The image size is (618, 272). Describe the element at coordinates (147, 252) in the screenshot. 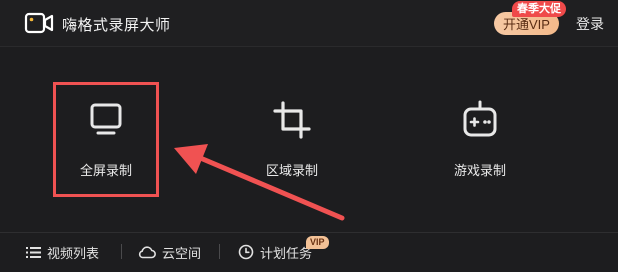

I see `cloud-icon` at that location.